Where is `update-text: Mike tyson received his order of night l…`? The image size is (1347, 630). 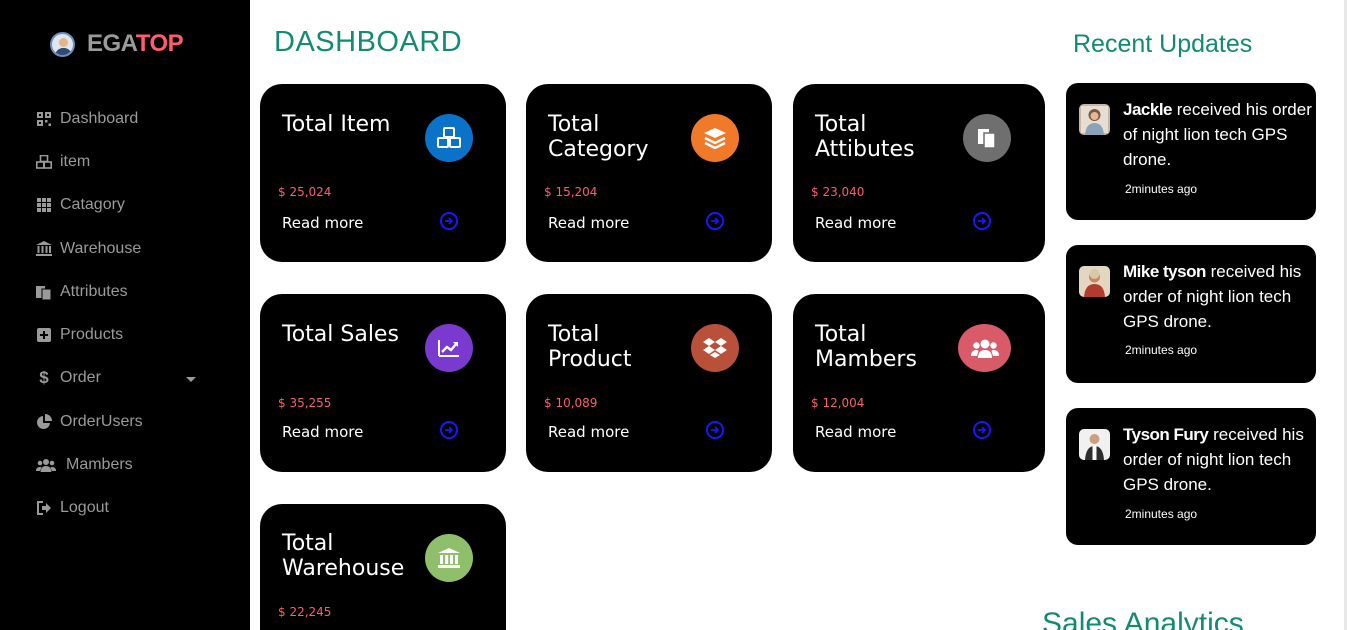
update-text: Mike tyson received his order of night l… is located at coordinates (1218, 296).